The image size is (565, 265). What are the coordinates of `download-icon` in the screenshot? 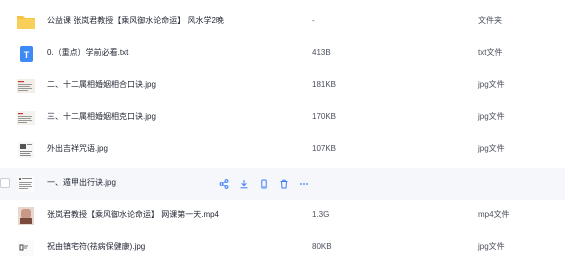 It's located at (244, 184).